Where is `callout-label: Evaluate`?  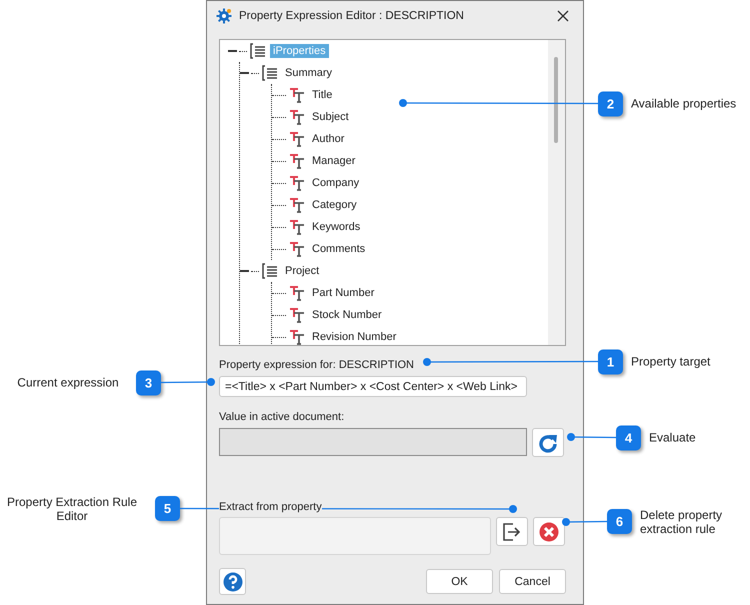
callout-label: Evaluate is located at coordinates (672, 437).